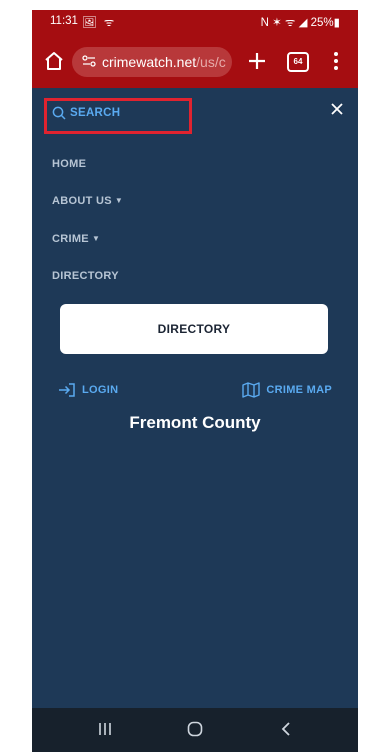 This screenshot has width=380, height=754. Describe the element at coordinates (298, 62) in the screenshot. I see `tab-switcher-button: 64` at that location.